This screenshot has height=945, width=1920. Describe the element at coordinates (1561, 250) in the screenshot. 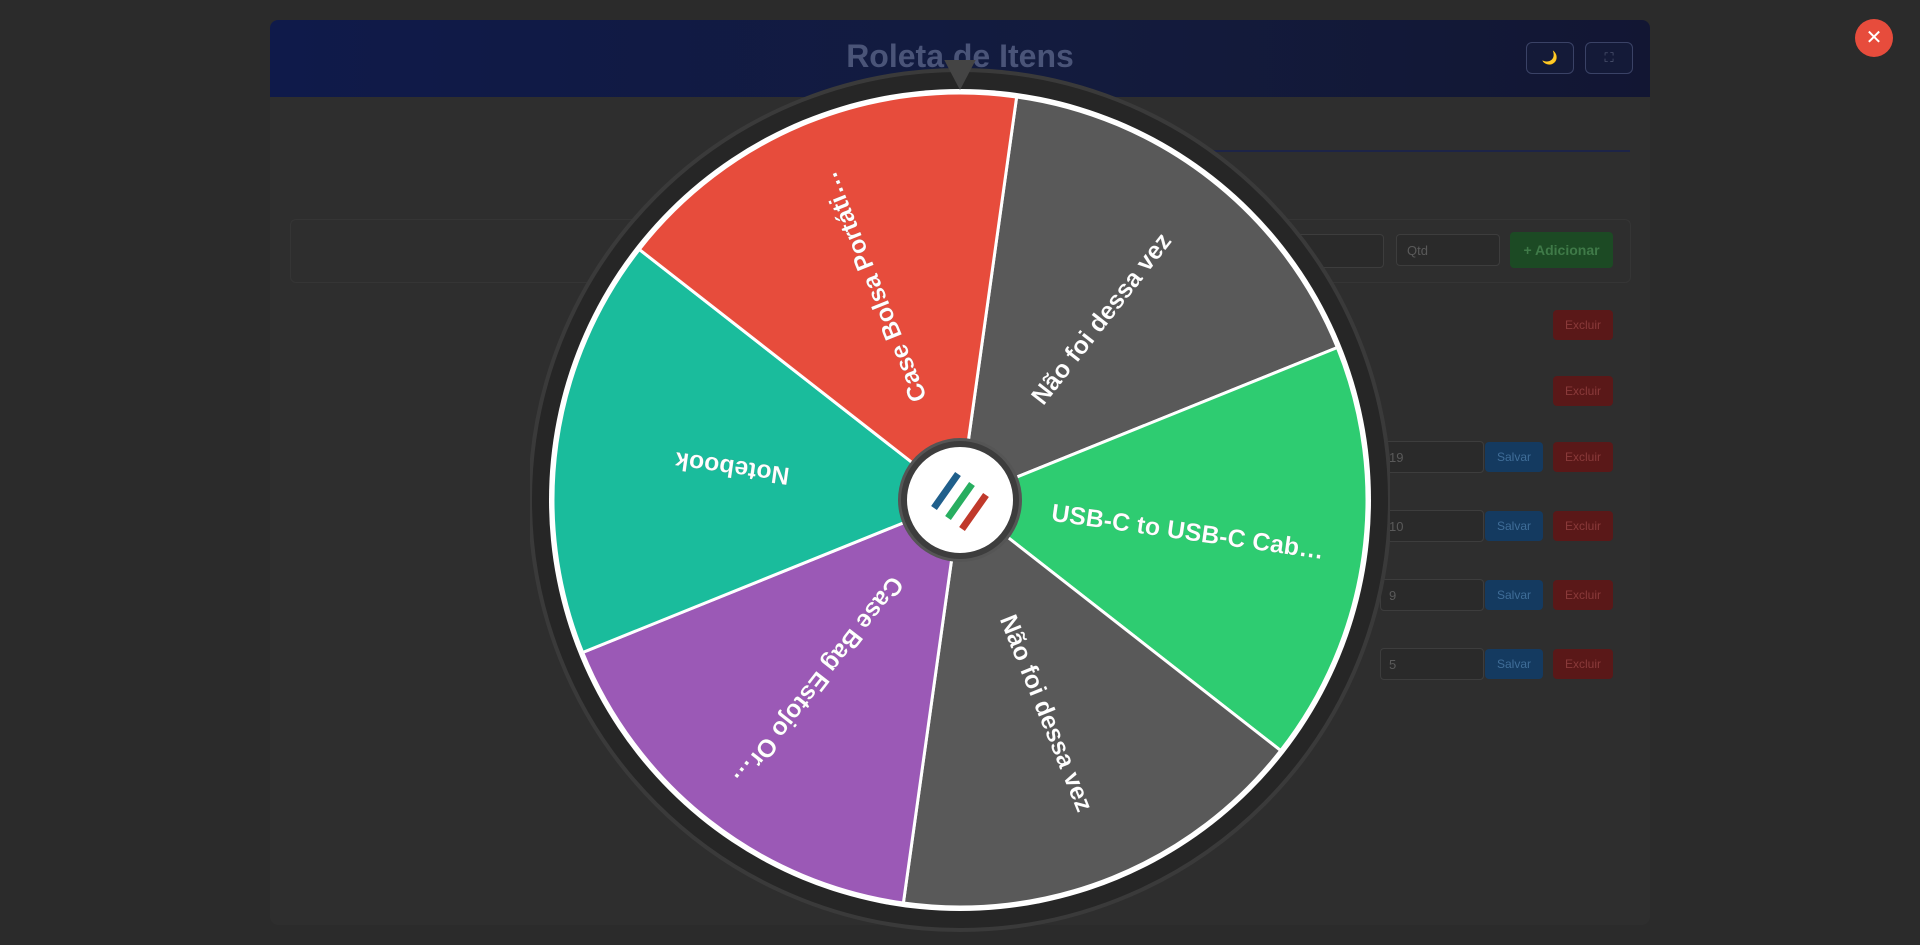

I see `add-button: + Adicionar` at that location.